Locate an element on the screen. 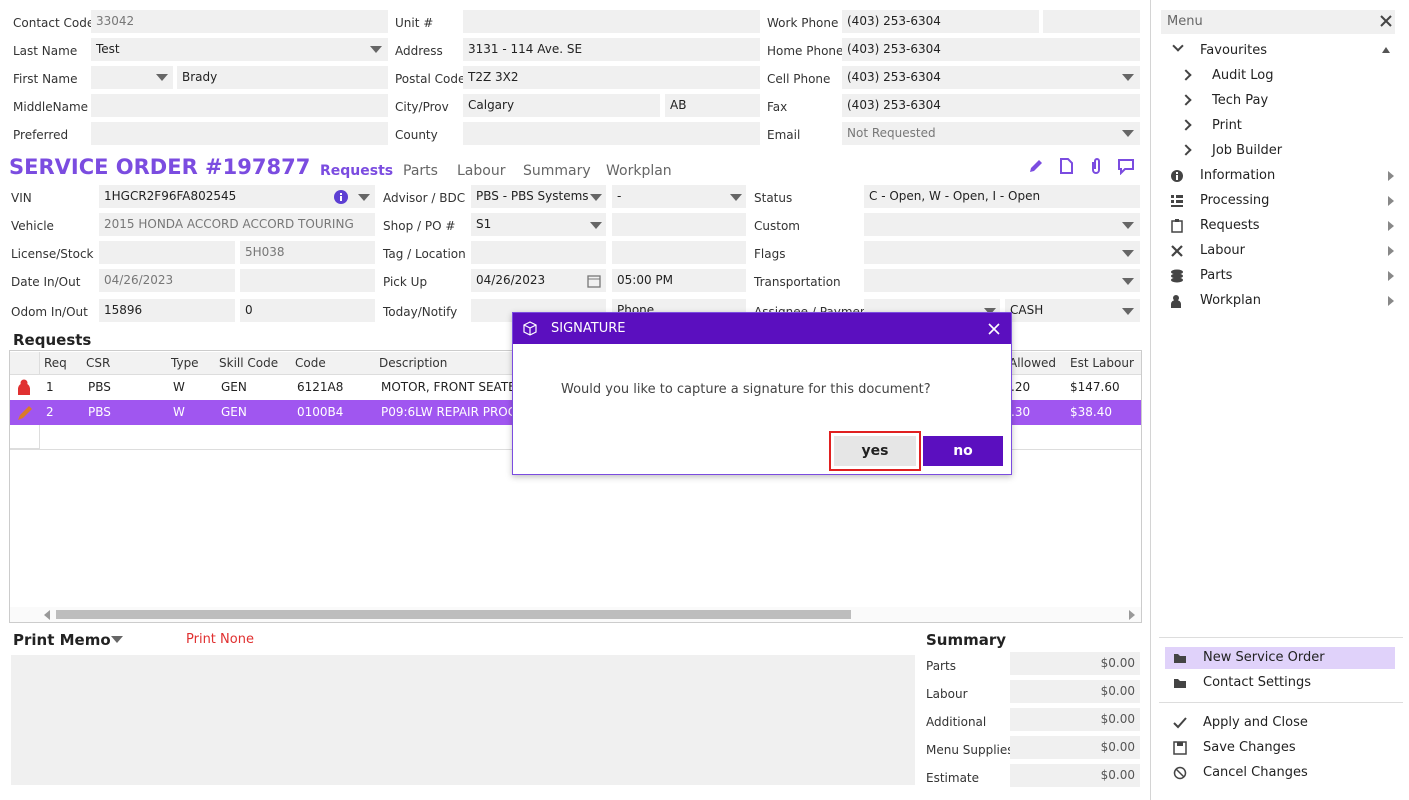 The width and height of the screenshot is (1409, 800). document-icon is located at coordinates (1066, 166).